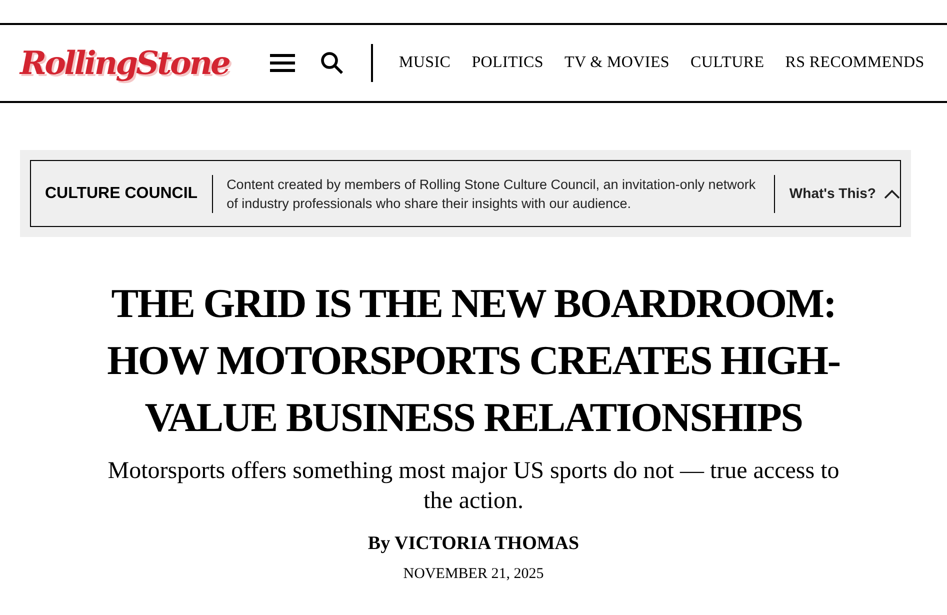  Describe the element at coordinates (473, 486) in the screenshot. I see `subtitle: Motorsports offers something most major US sports do not — true access to the action.` at that location.